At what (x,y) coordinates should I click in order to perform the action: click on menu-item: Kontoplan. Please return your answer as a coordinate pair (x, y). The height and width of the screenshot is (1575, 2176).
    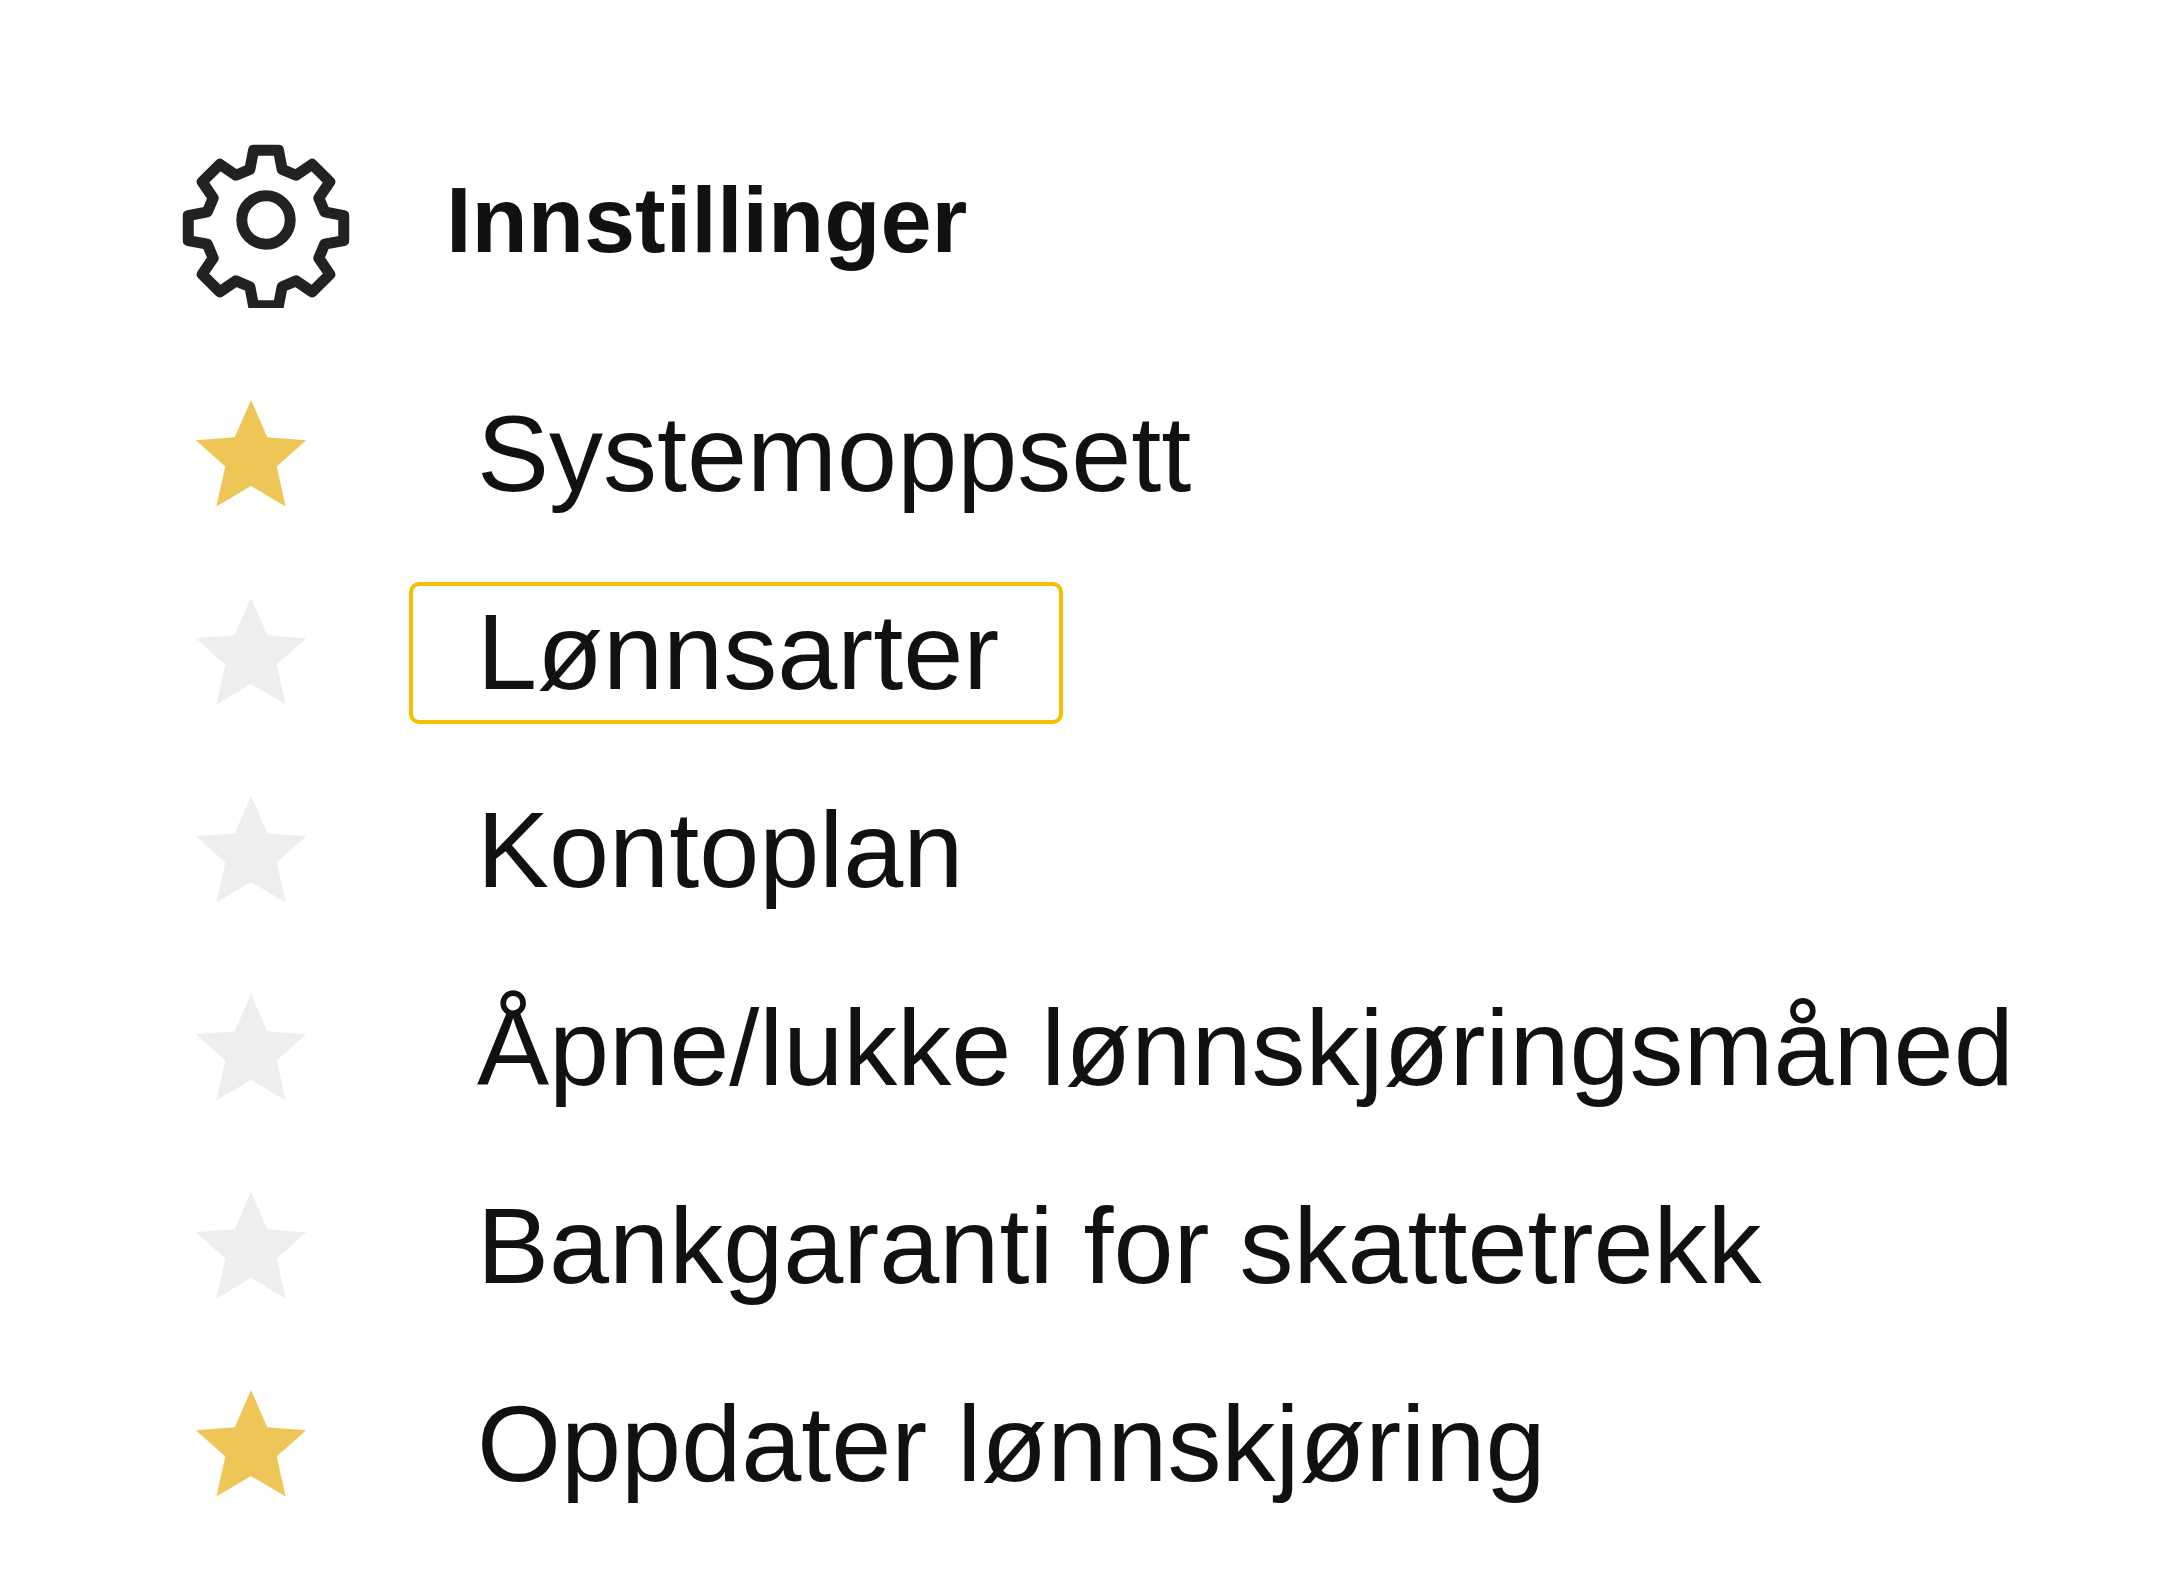
    Looking at the image, I should click on (718, 851).